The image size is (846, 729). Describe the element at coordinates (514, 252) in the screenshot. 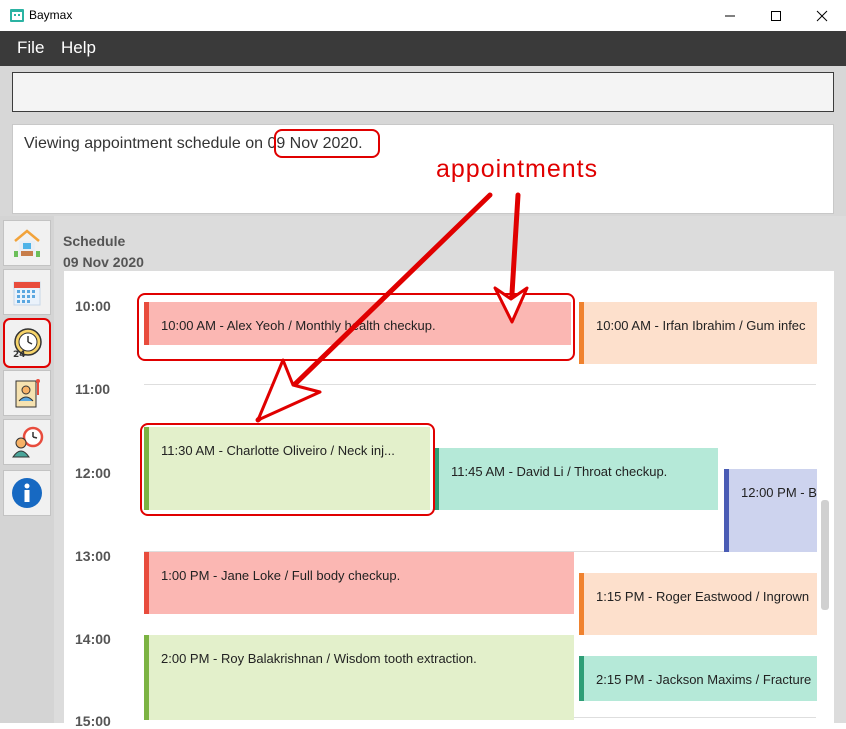

I see `annotation-arrow` at that location.